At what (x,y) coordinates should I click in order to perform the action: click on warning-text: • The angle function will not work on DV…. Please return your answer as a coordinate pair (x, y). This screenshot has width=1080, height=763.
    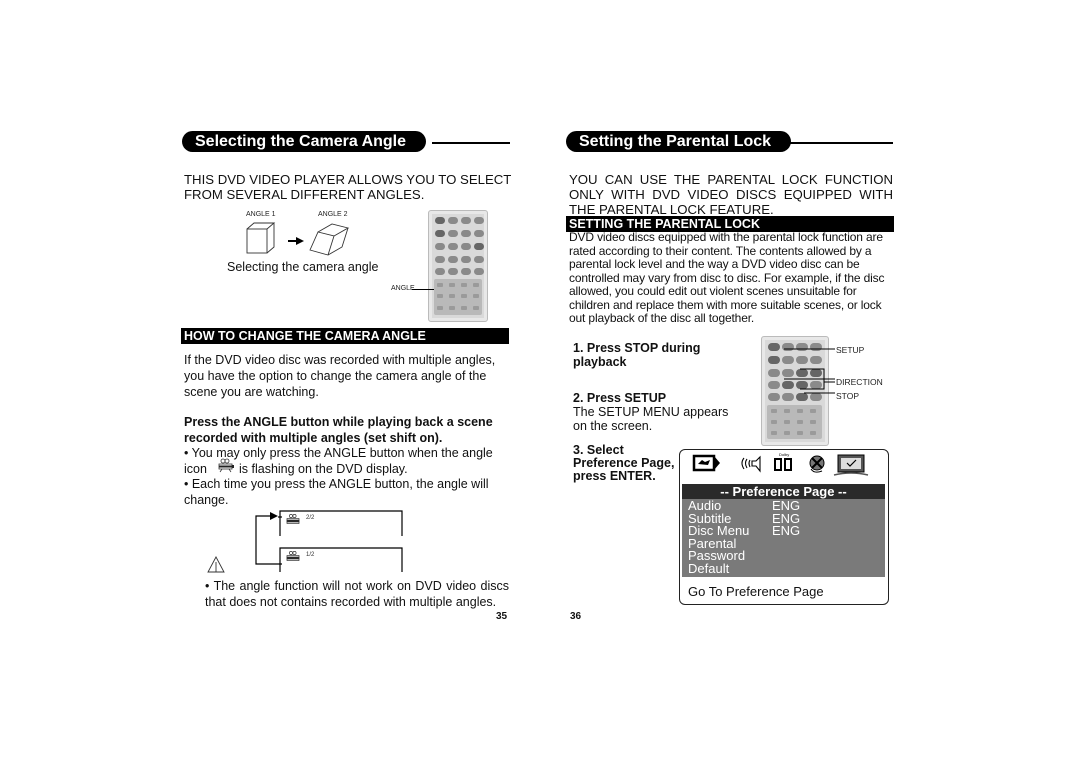
    Looking at the image, I should click on (357, 594).